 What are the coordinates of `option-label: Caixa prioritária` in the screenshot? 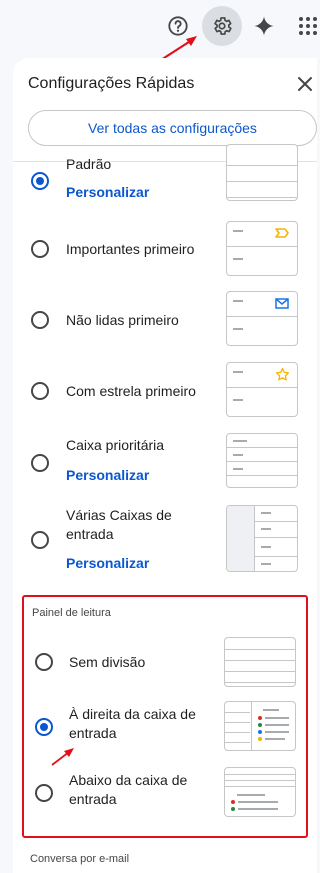 It's located at (115, 445).